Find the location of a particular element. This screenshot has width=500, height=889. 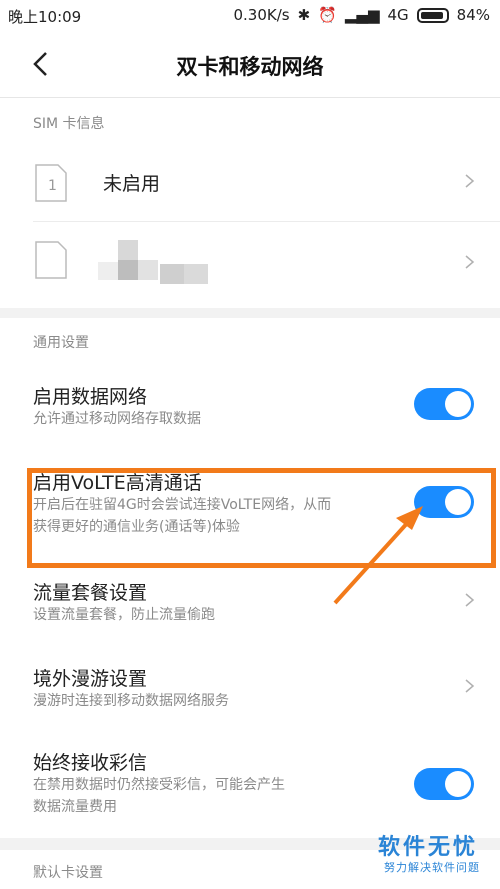

sim-card-icon: 1 is located at coordinates (51, 183).